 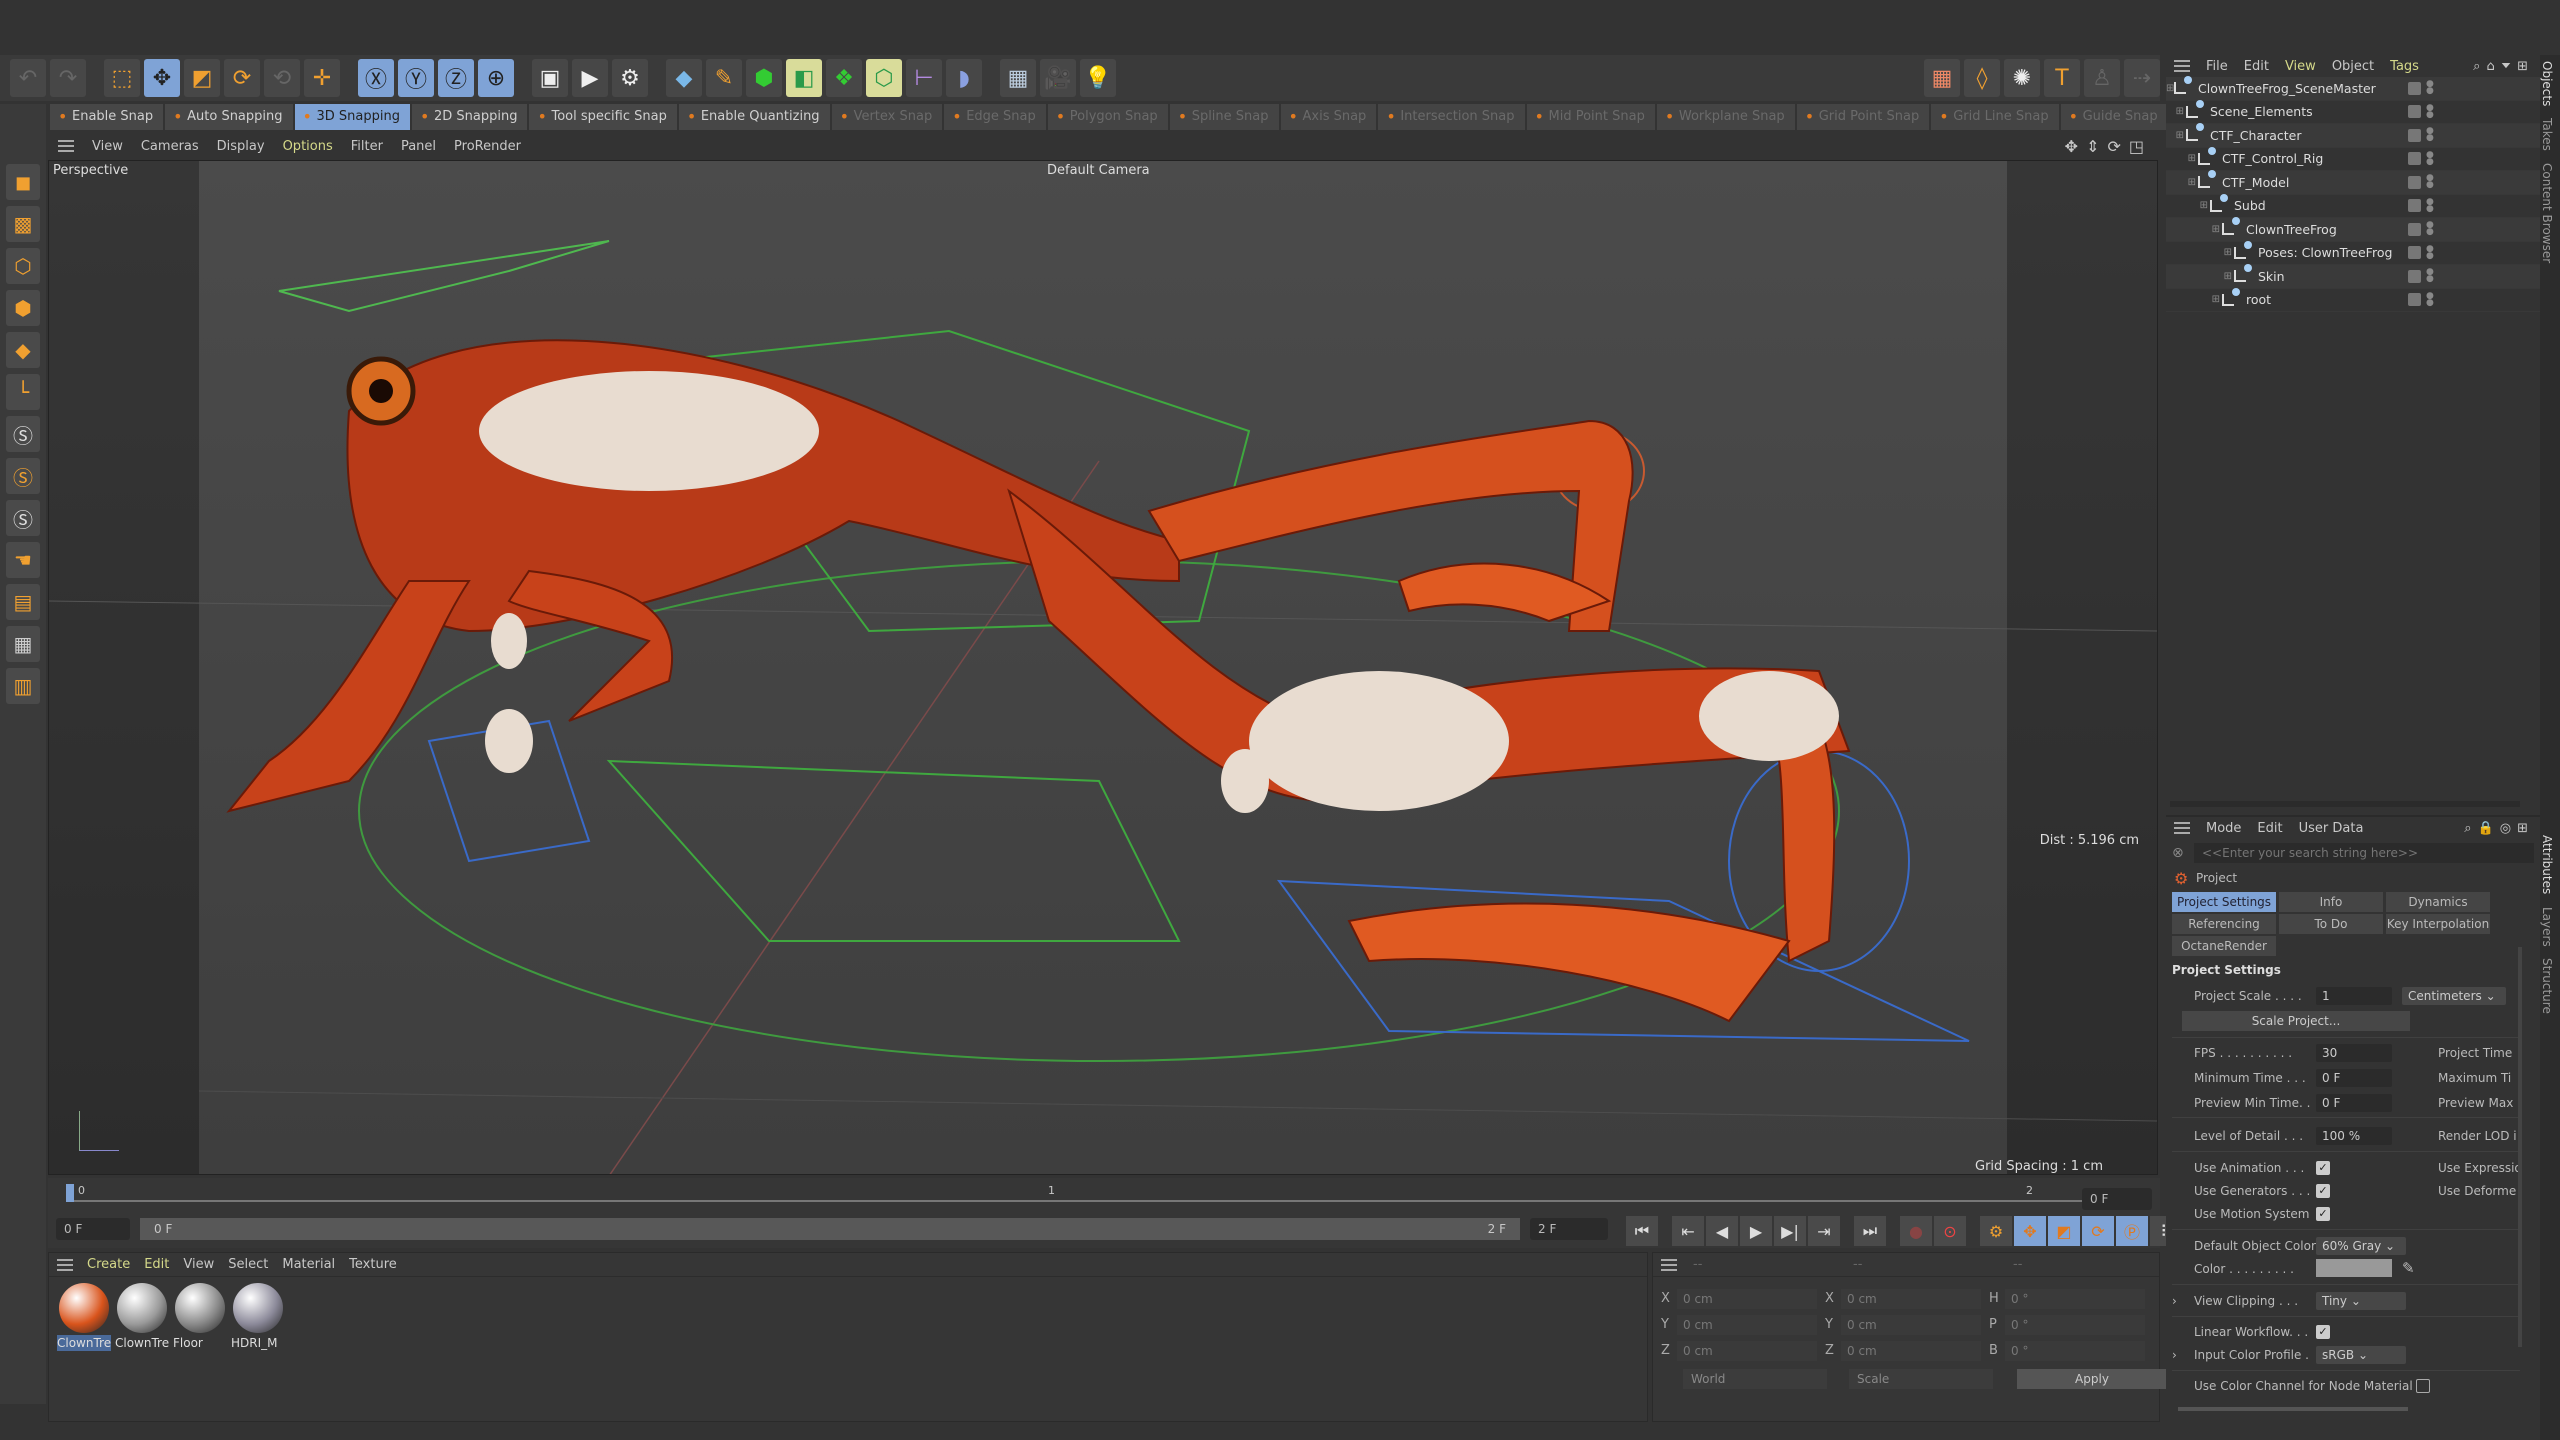 What do you see at coordinates (2132, 1231) in the screenshot?
I see `key-parameter-icon: Ⓟ` at bounding box center [2132, 1231].